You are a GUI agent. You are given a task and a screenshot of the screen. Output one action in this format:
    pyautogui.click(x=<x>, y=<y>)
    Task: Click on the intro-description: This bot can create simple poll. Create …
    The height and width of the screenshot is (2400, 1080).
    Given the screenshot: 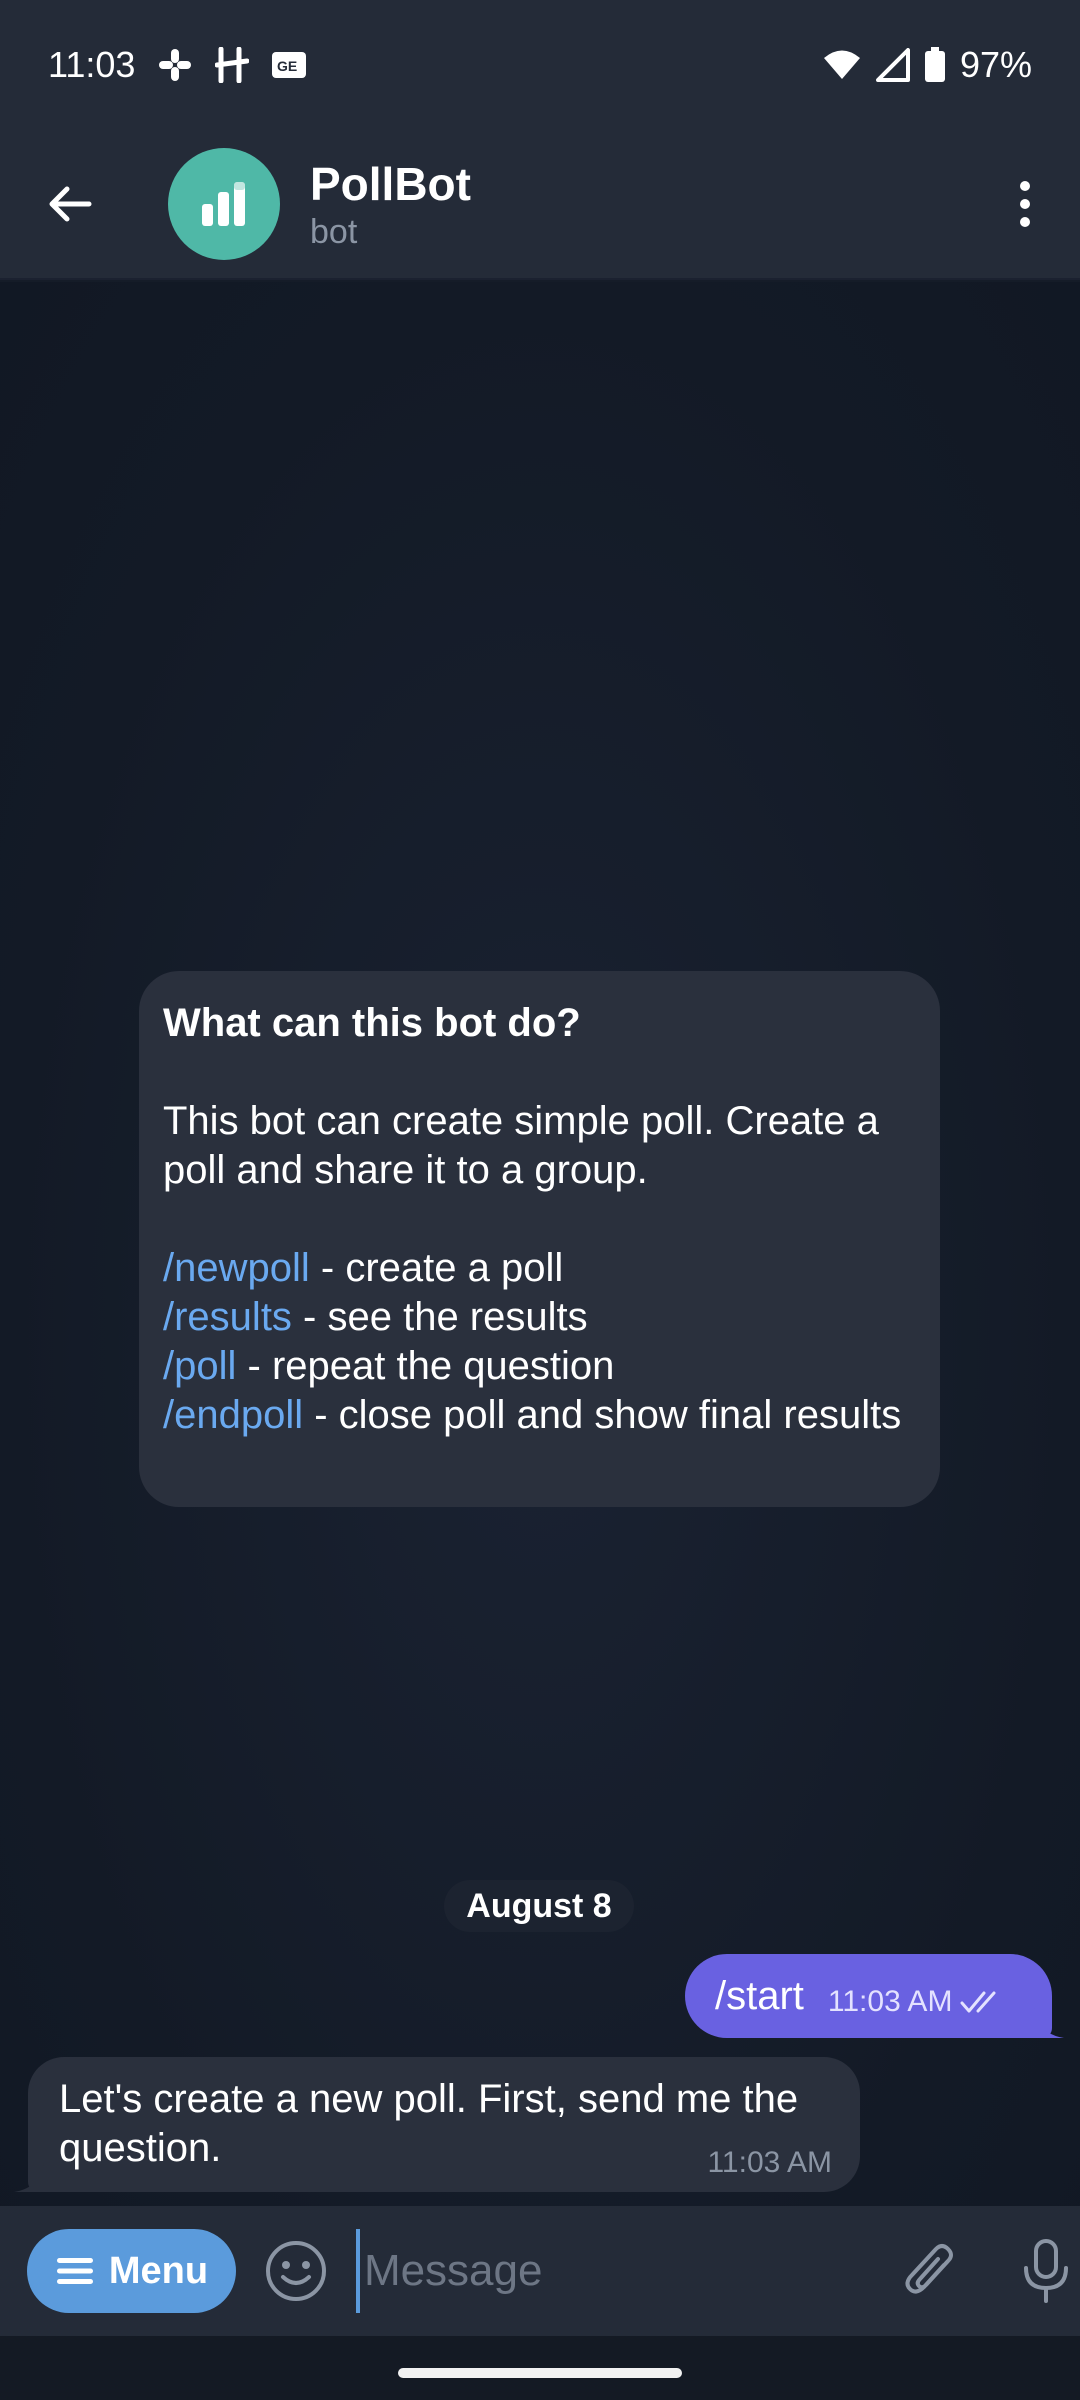 What is the action you would take?
    pyautogui.click(x=521, y=1145)
    